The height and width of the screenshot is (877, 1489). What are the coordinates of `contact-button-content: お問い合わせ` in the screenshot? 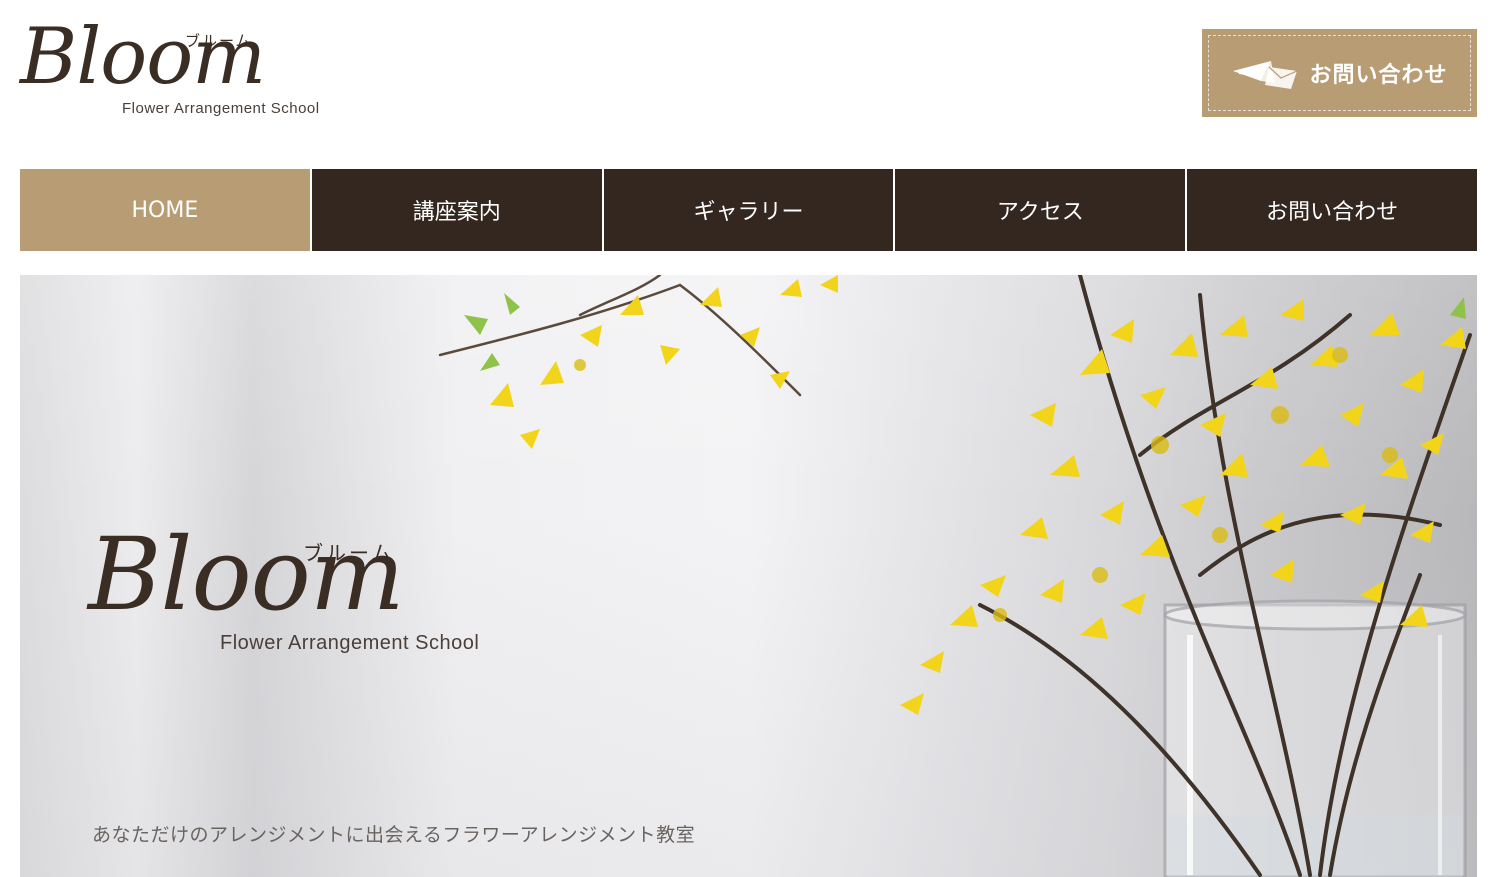 It's located at (1339, 73).